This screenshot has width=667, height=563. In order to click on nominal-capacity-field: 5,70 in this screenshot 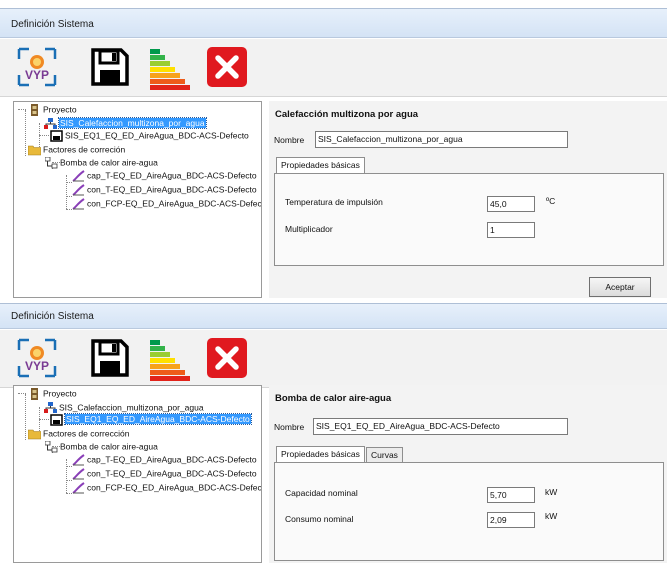, I will do `click(511, 495)`.